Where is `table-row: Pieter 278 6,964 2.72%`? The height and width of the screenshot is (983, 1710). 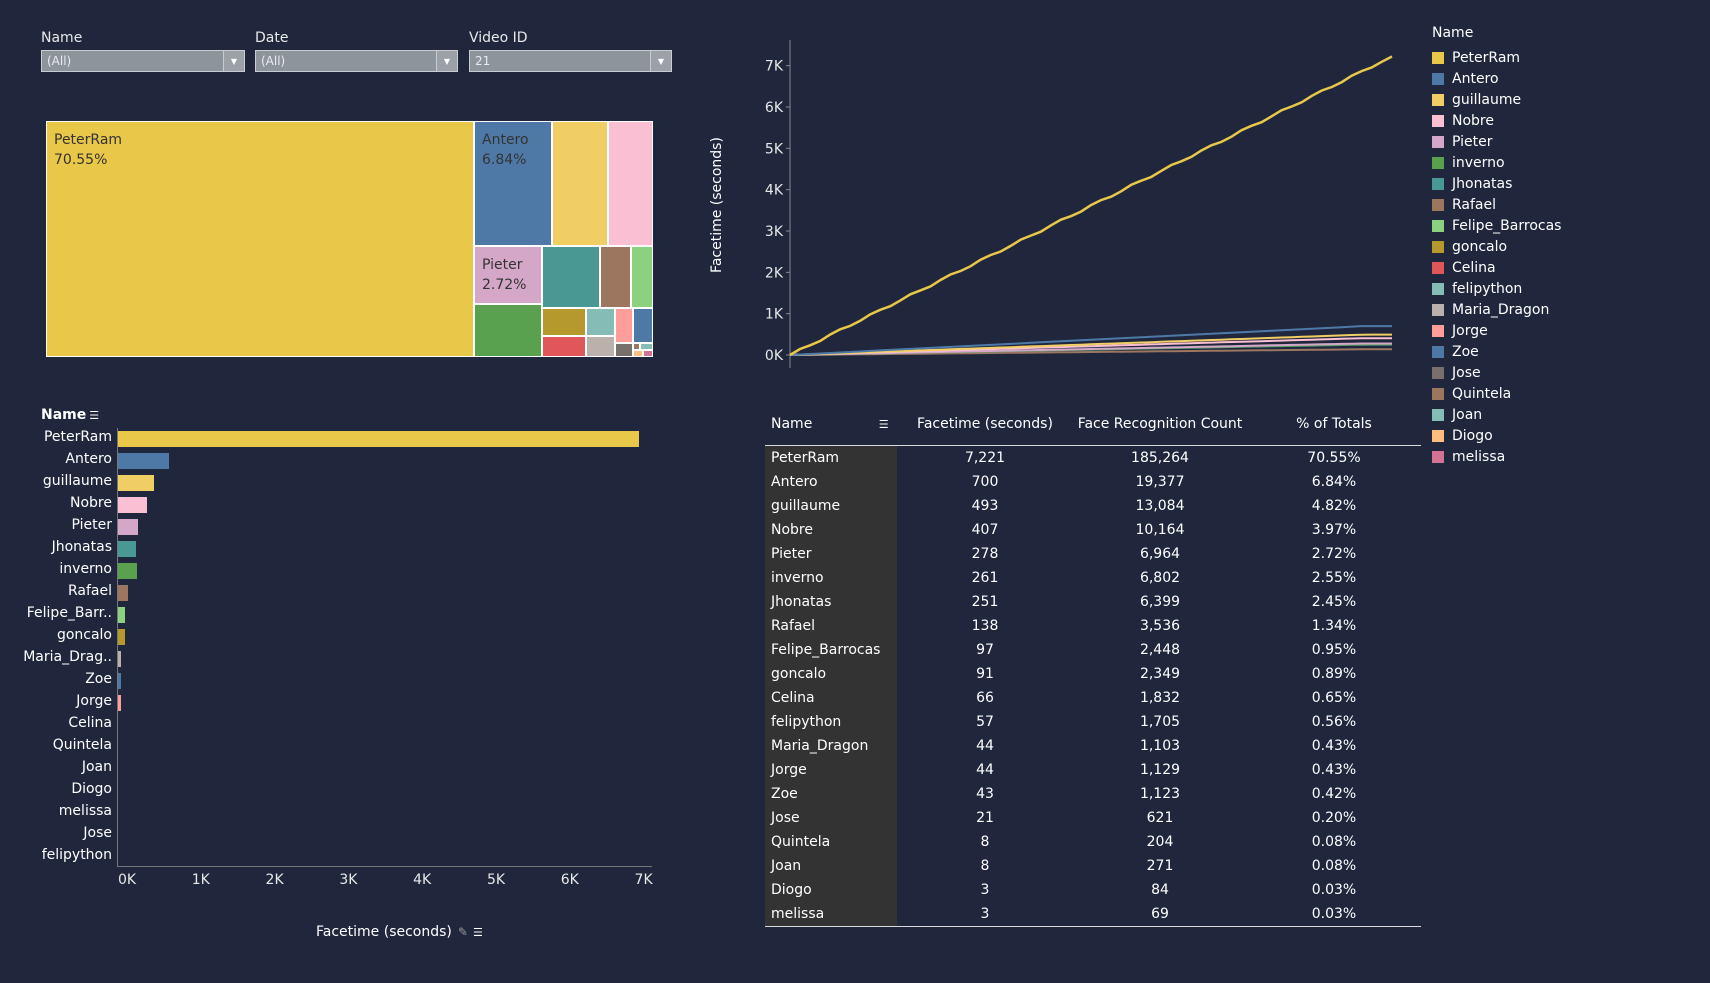
table-row: Pieter 278 6,964 2.72% is located at coordinates (1093, 554).